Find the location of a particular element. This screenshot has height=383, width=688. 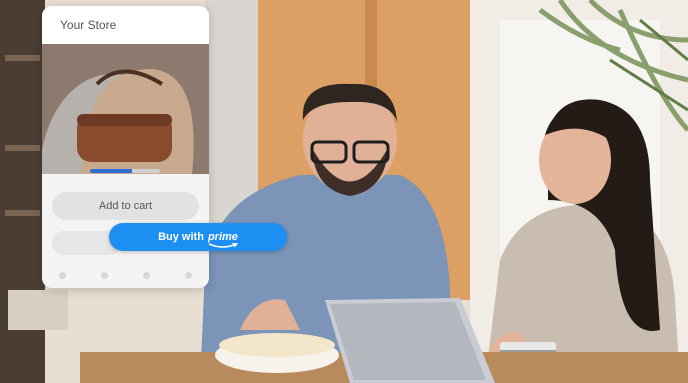

cart-icon is located at coordinates (146, 275).